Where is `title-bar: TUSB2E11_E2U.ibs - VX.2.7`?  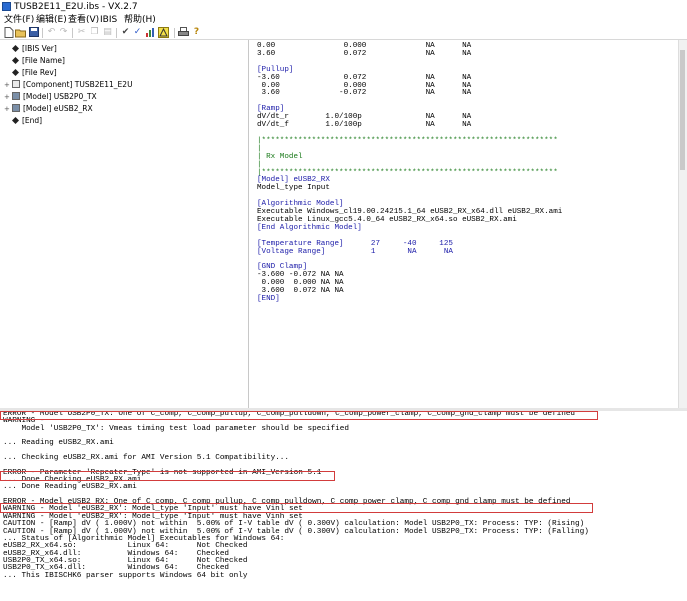
title-bar: TUSB2E11_E2U.ibs - VX.2.7 is located at coordinates (343, 7).